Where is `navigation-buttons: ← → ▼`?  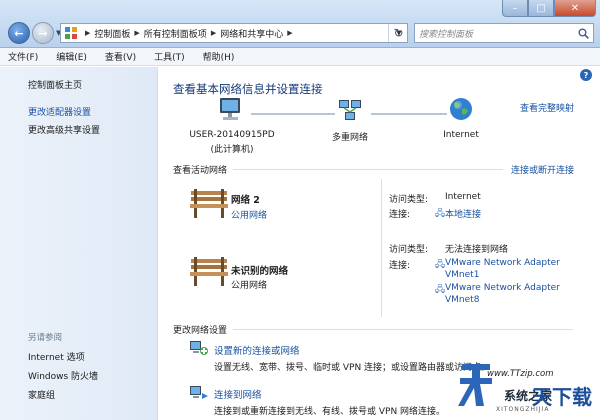 navigation-buttons: ← → ▼ is located at coordinates (34, 33).